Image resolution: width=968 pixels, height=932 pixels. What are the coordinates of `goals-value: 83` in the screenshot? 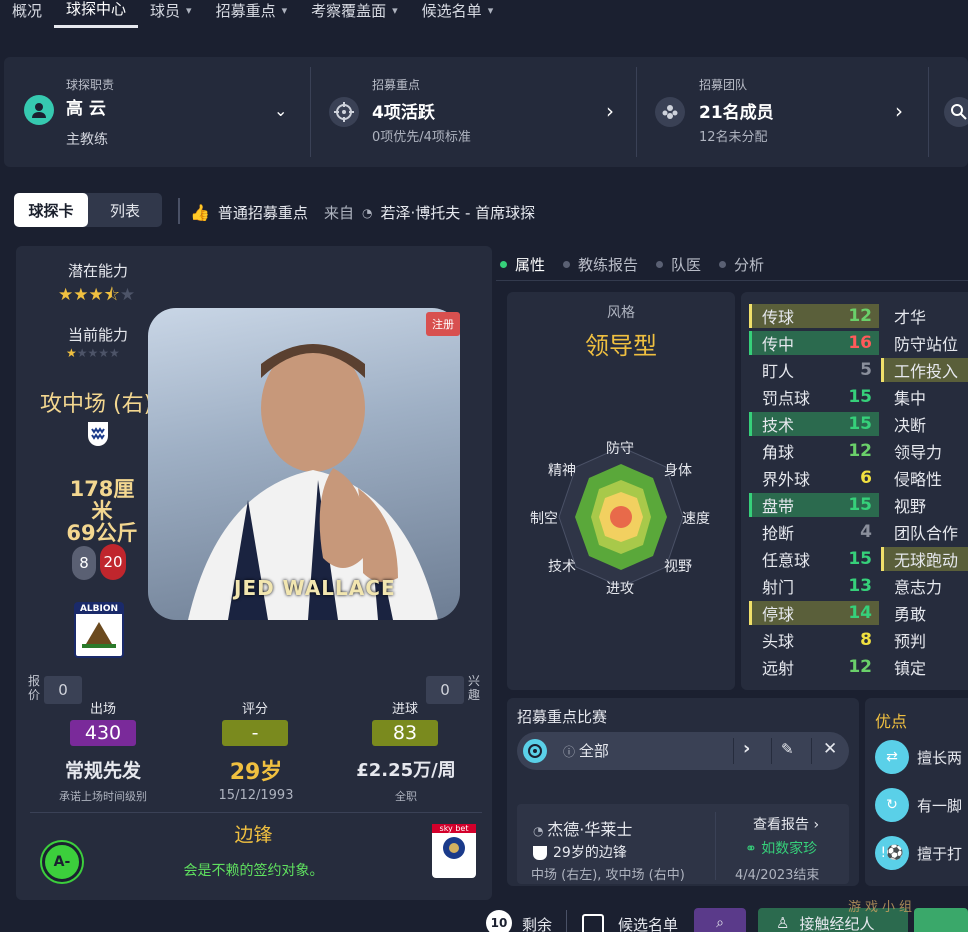 It's located at (405, 733).